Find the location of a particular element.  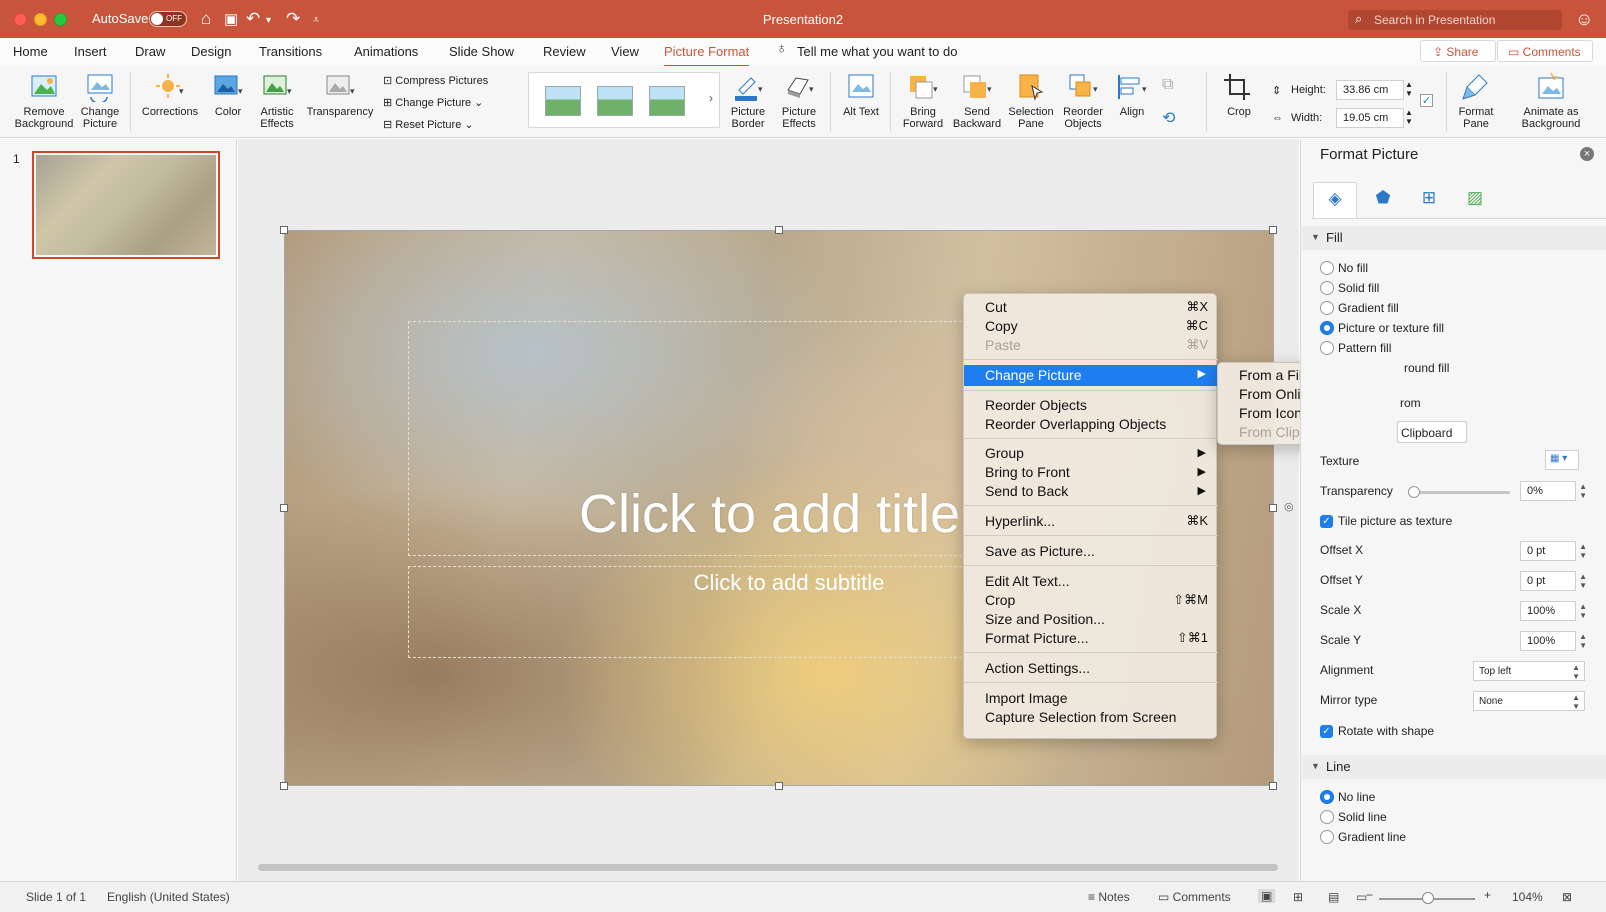

zoom-in-icon: + is located at coordinates (1487, 895).